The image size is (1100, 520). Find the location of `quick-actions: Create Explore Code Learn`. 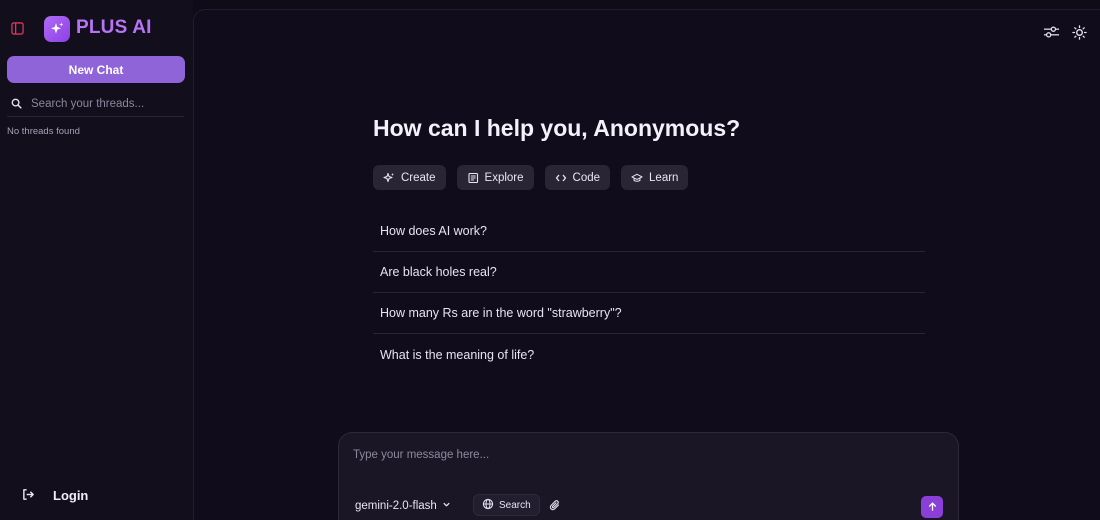

quick-actions: Create Explore Code Learn is located at coordinates (531, 177).